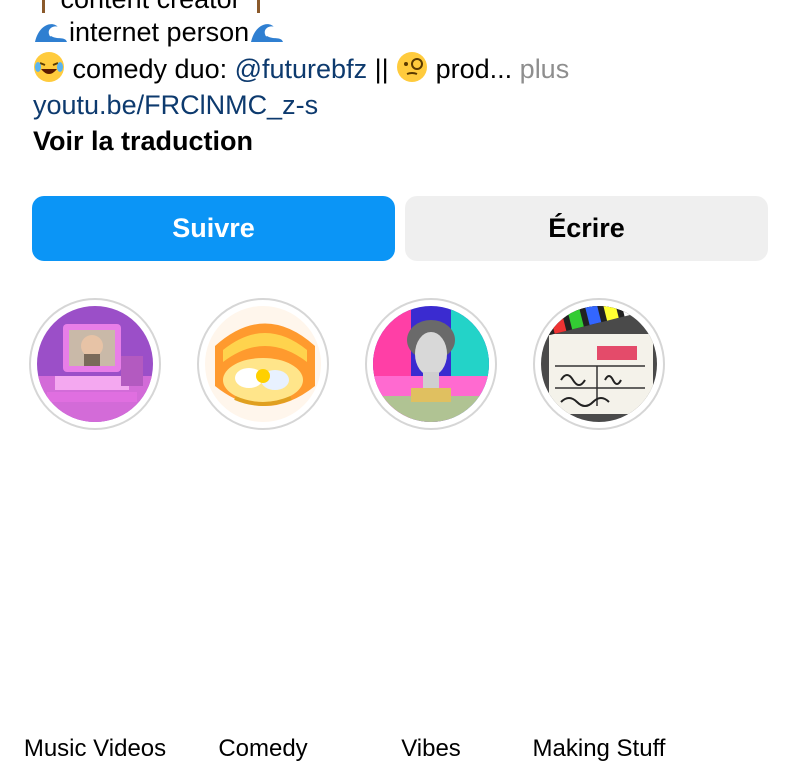  What do you see at coordinates (599, 748) in the screenshot?
I see `highlight-label: Making Stuff` at bounding box center [599, 748].